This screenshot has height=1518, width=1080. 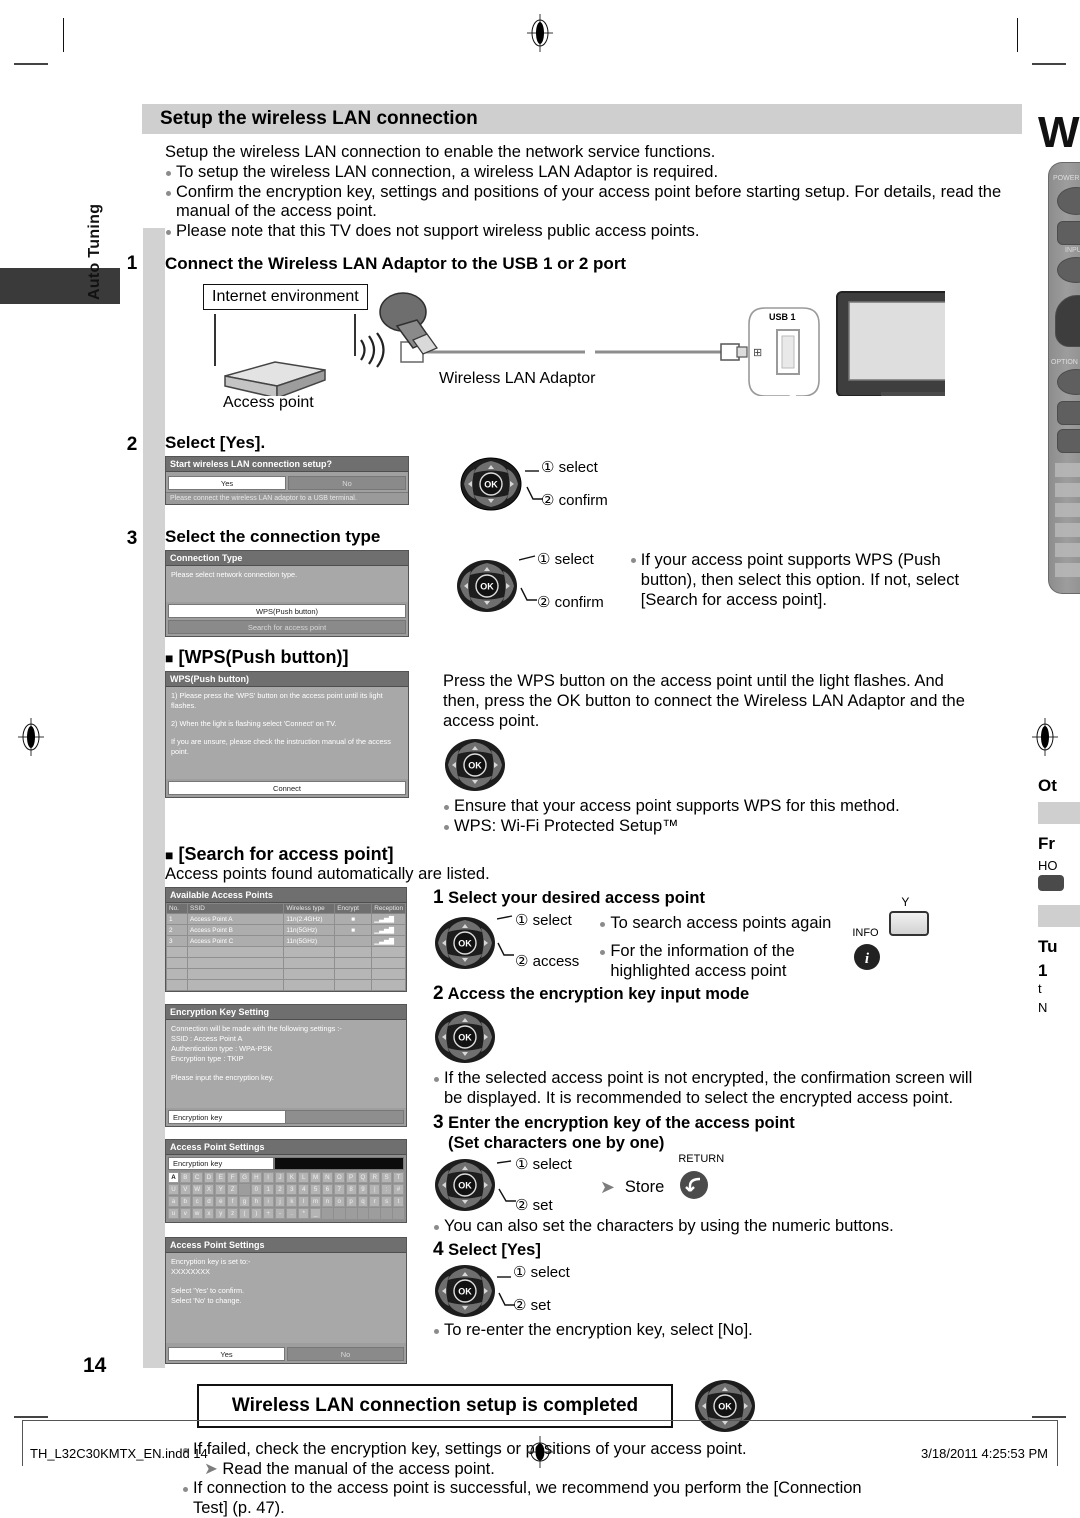 What do you see at coordinates (287, 611) in the screenshot?
I see `osd-option-wps: WPS(Push button)` at bounding box center [287, 611].